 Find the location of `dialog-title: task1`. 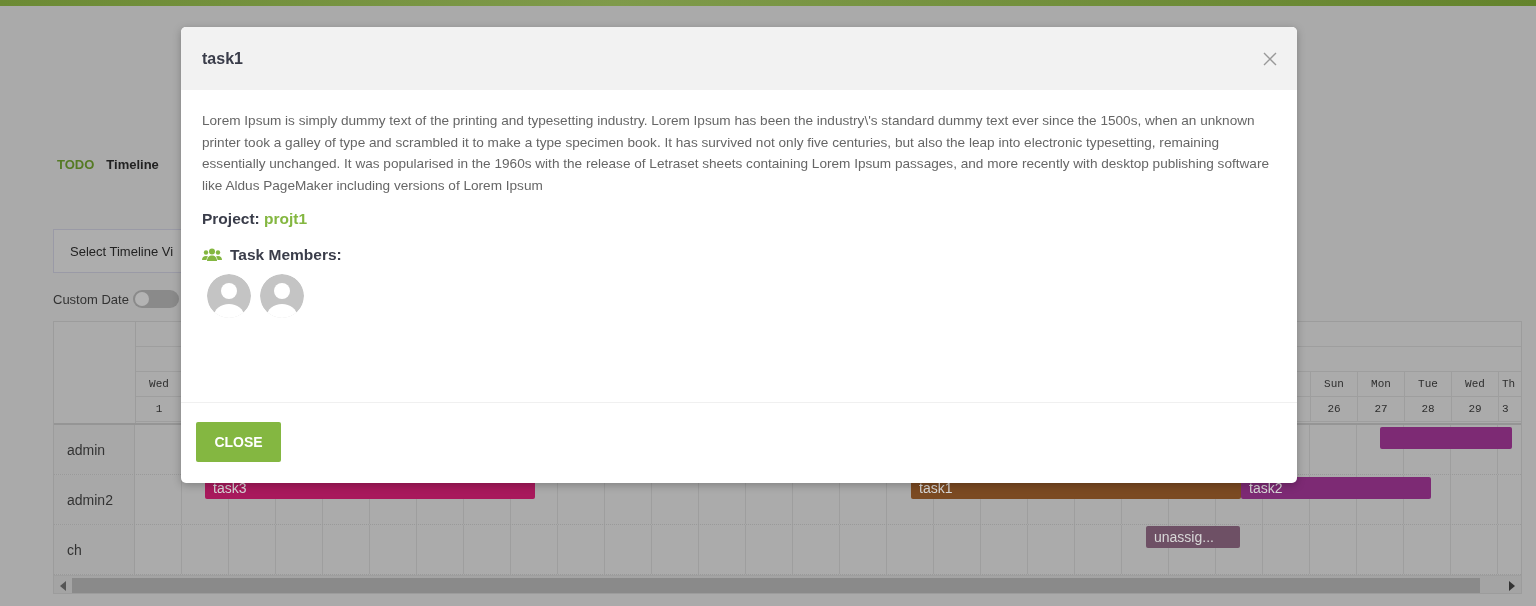

dialog-title: task1 is located at coordinates (222, 58).